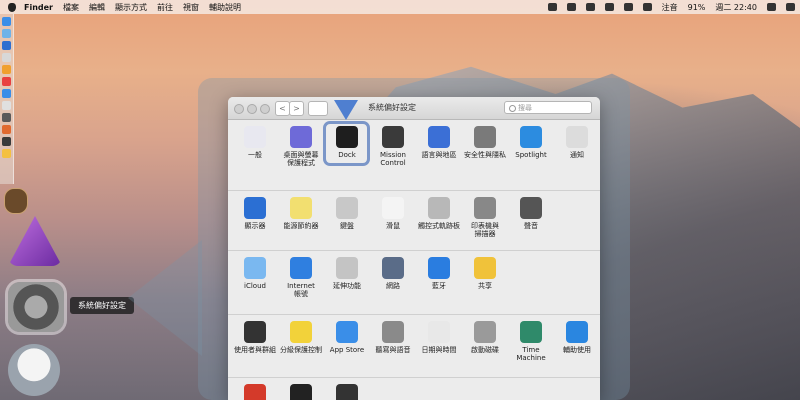  I want to click on preference-pane: 一般, so click(255, 146).